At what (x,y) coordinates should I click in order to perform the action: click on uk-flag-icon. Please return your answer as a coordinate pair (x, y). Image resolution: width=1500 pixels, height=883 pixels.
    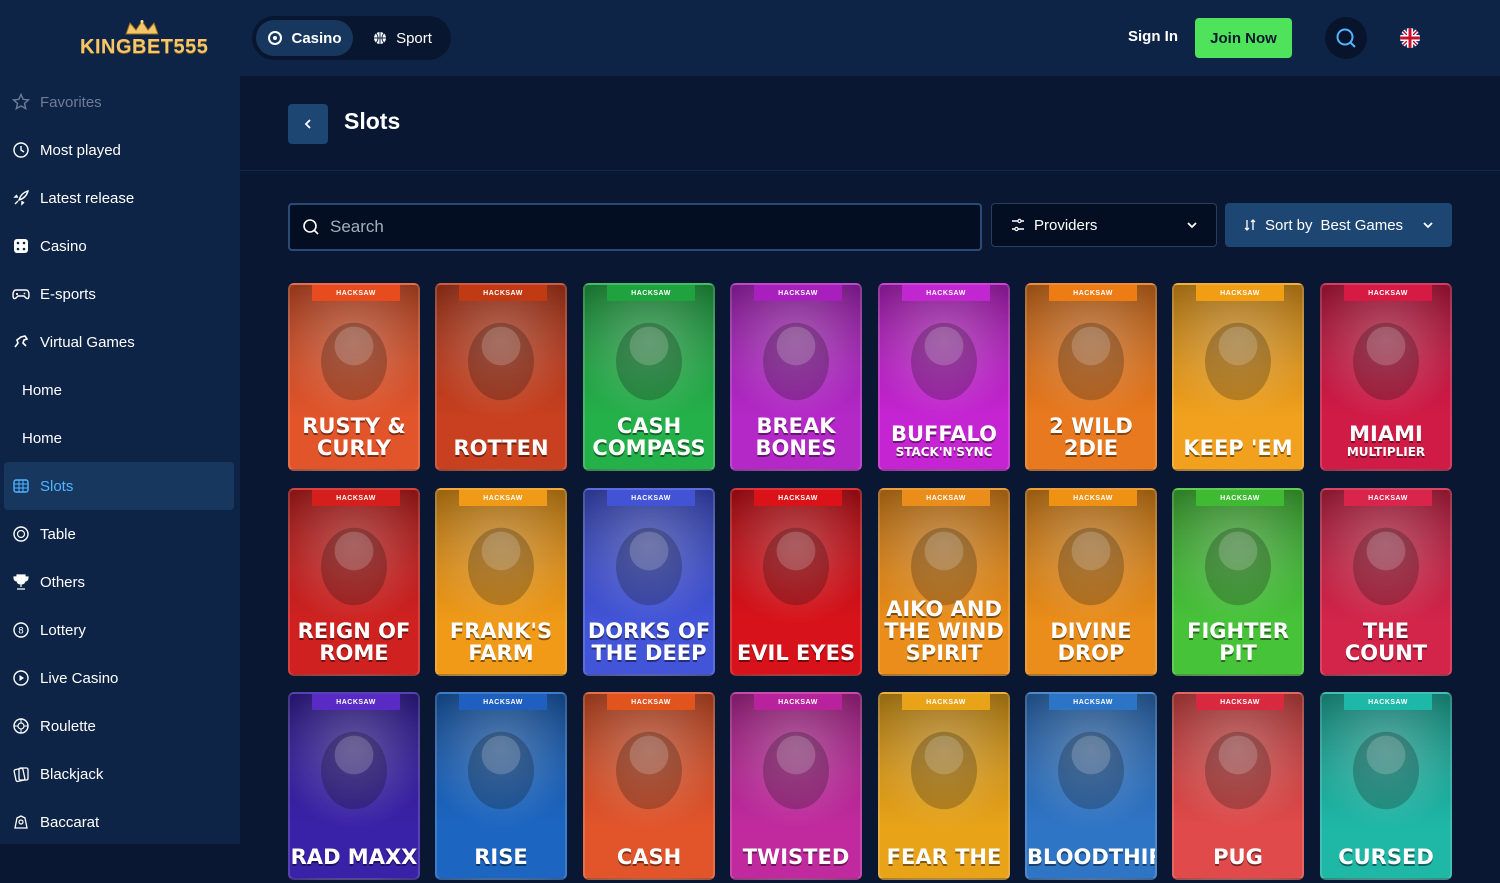
    Looking at the image, I should click on (1410, 38).